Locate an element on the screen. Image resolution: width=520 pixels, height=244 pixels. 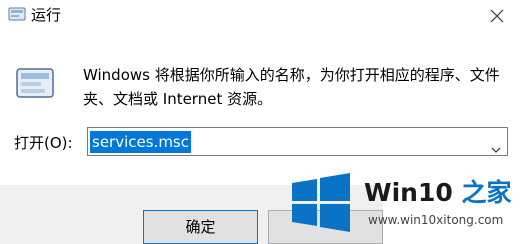
watermark-title-suffix: 之家 is located at coordinates (482, 192).